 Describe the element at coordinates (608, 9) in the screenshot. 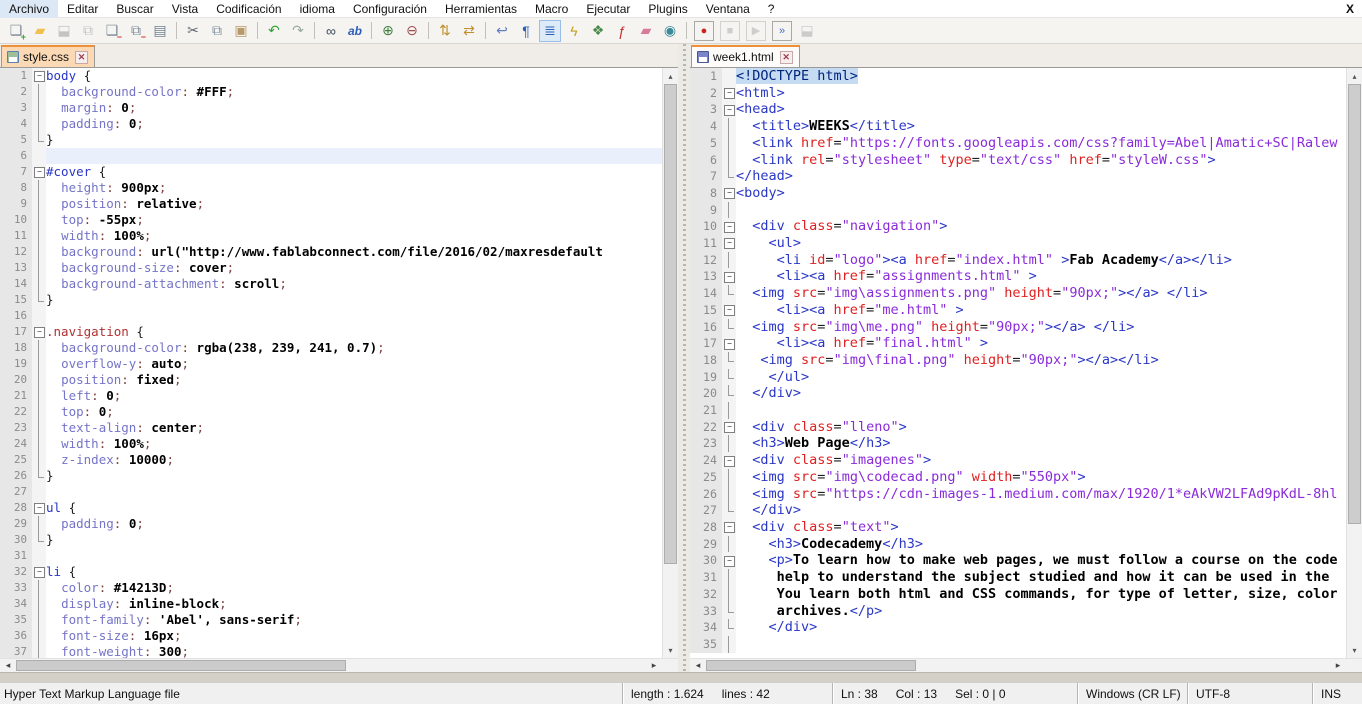

I see `menu-item-ejecutar: Ejecutar` at that location.